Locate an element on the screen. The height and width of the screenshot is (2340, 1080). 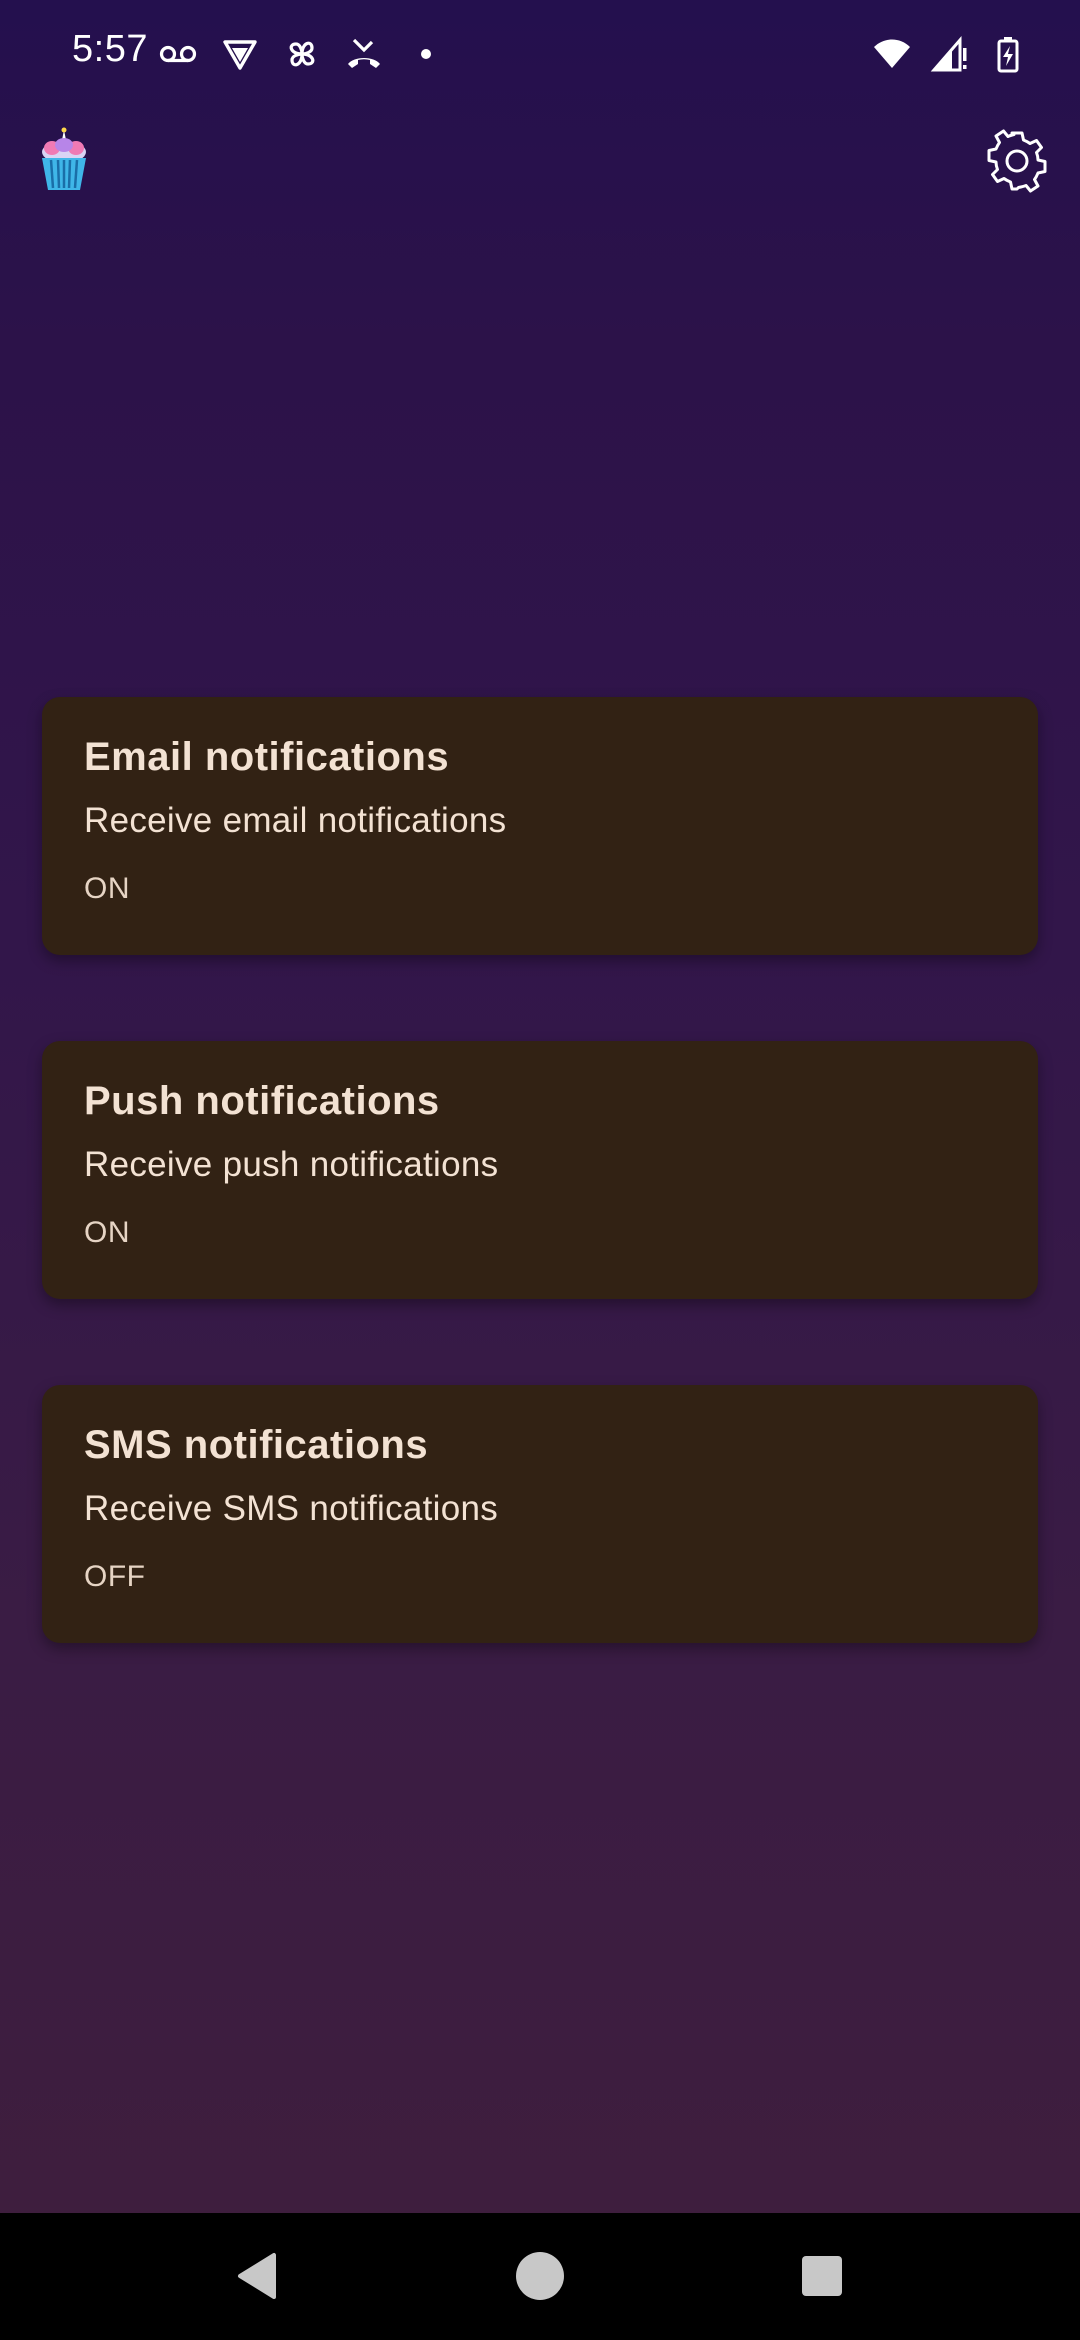
status-icons-right is located at coordinates (950, 54).